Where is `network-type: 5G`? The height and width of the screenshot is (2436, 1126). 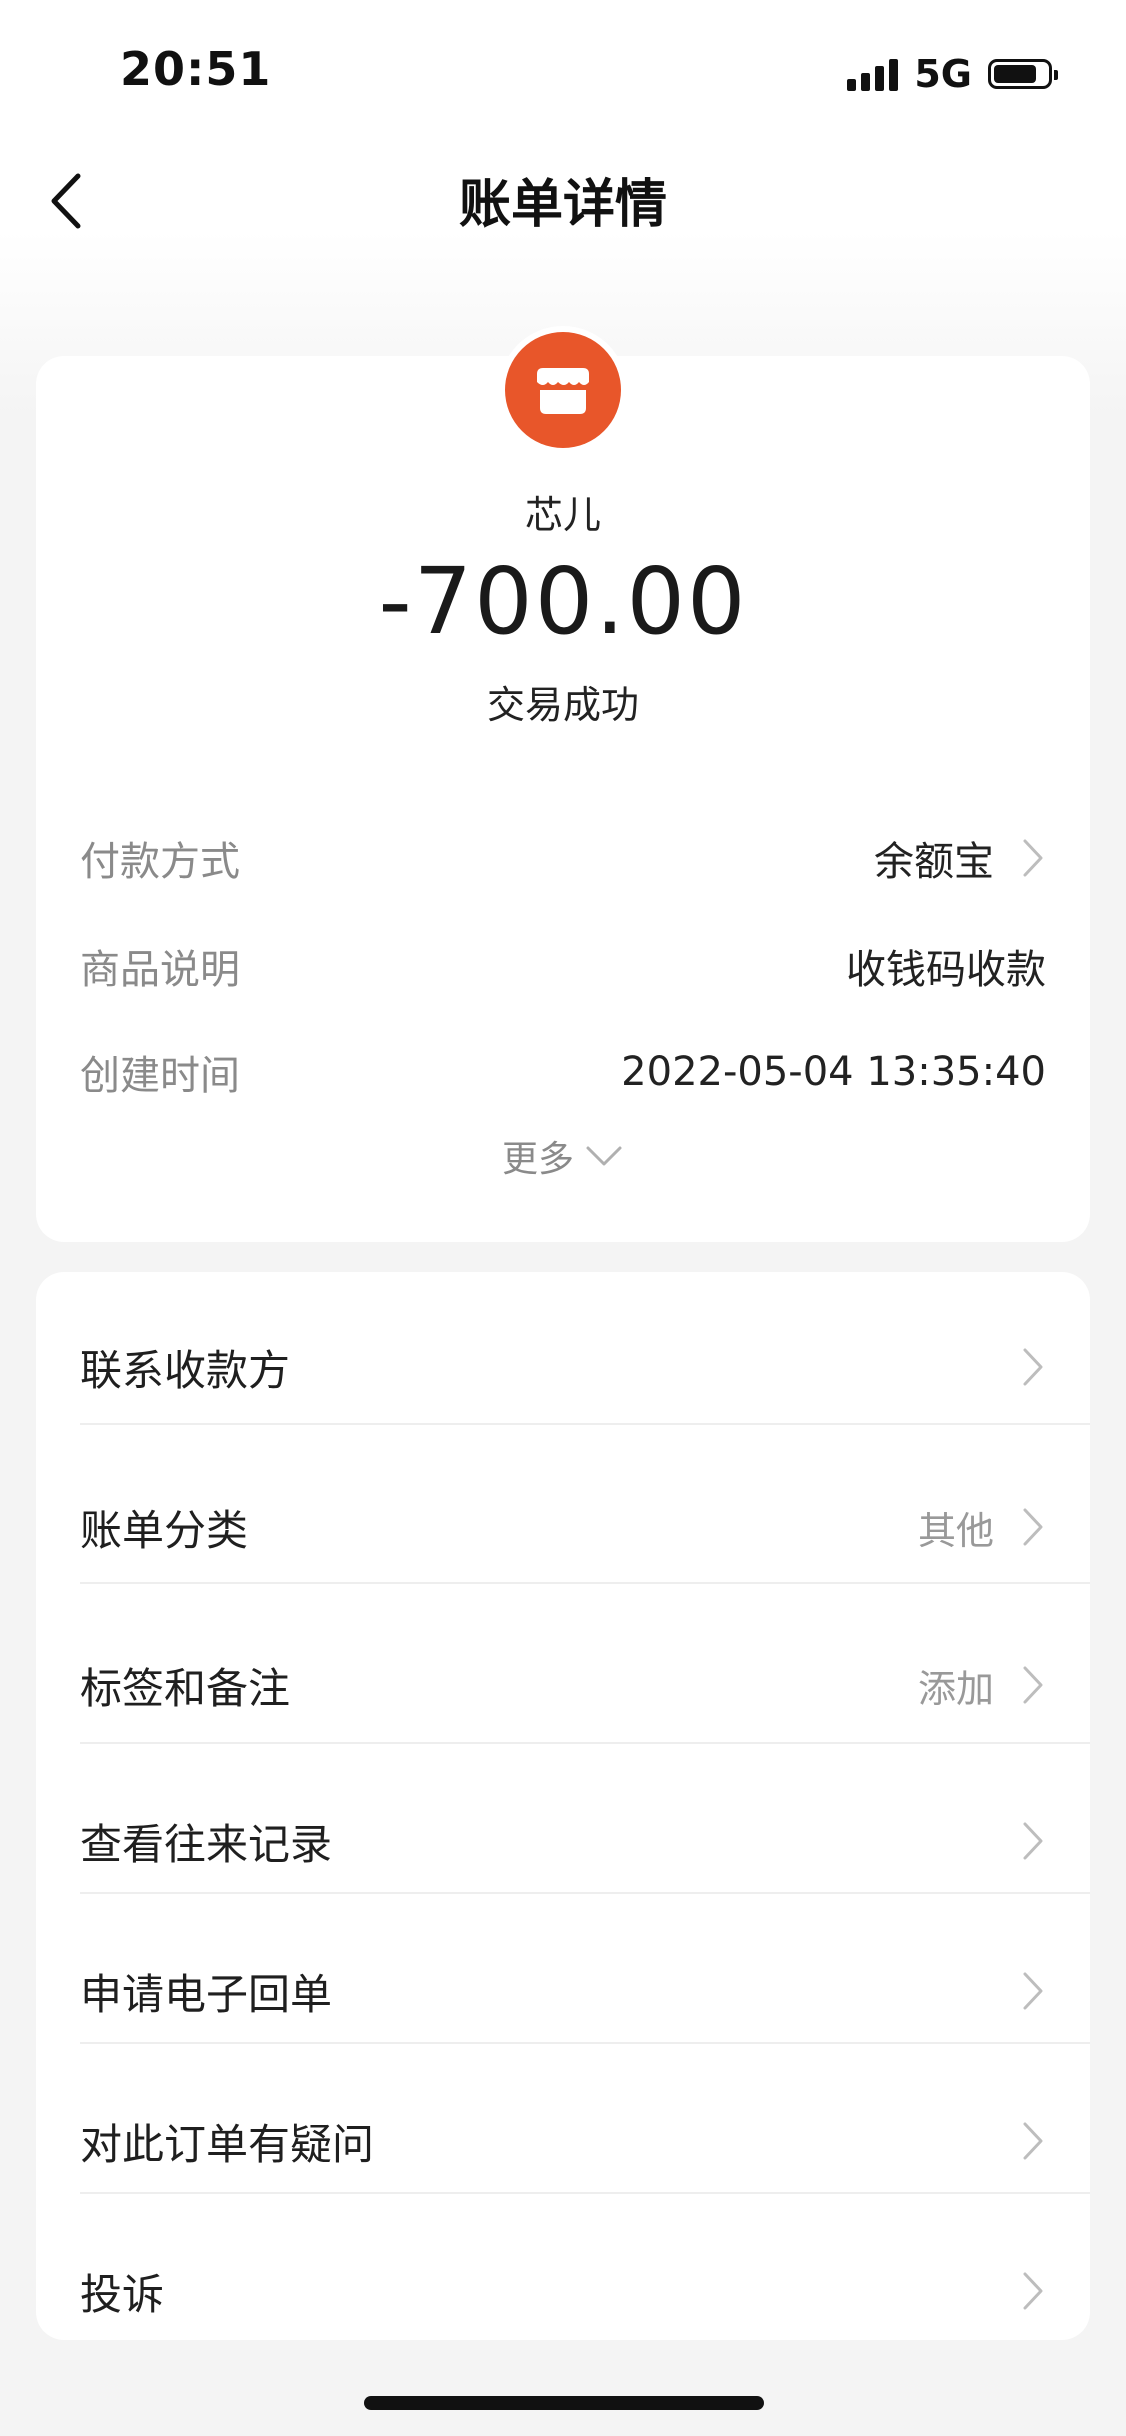 network-type: 5G is located at coordinates (943, 74).